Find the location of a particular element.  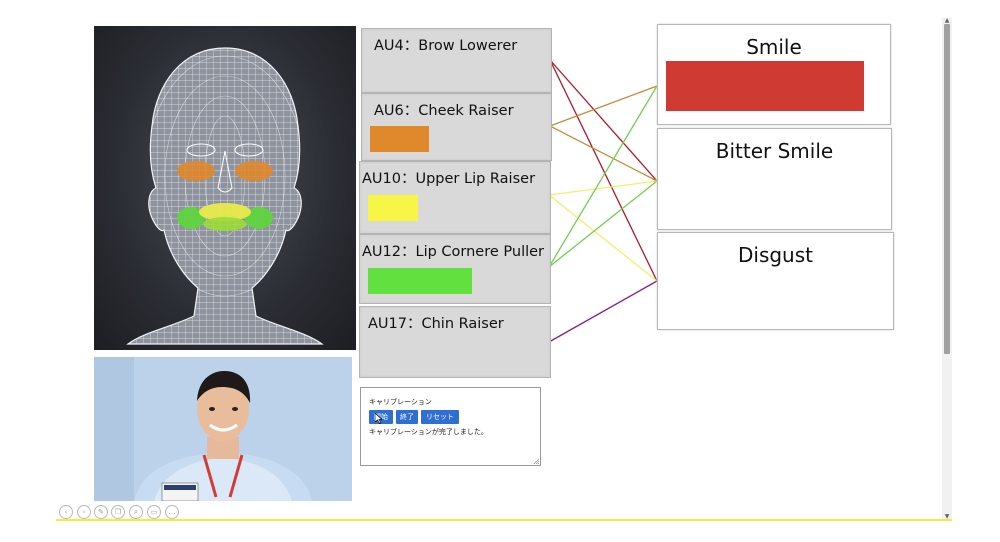

au12-label: AU12：Lip Cornere Puller is located at coordinates (453, 252).